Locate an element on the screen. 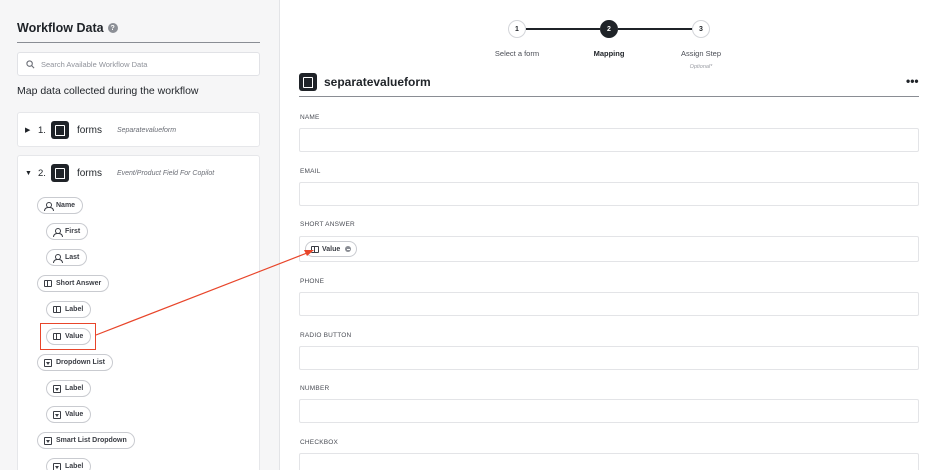  mapped-value-pill: Value is located at coordinates (331, 249).